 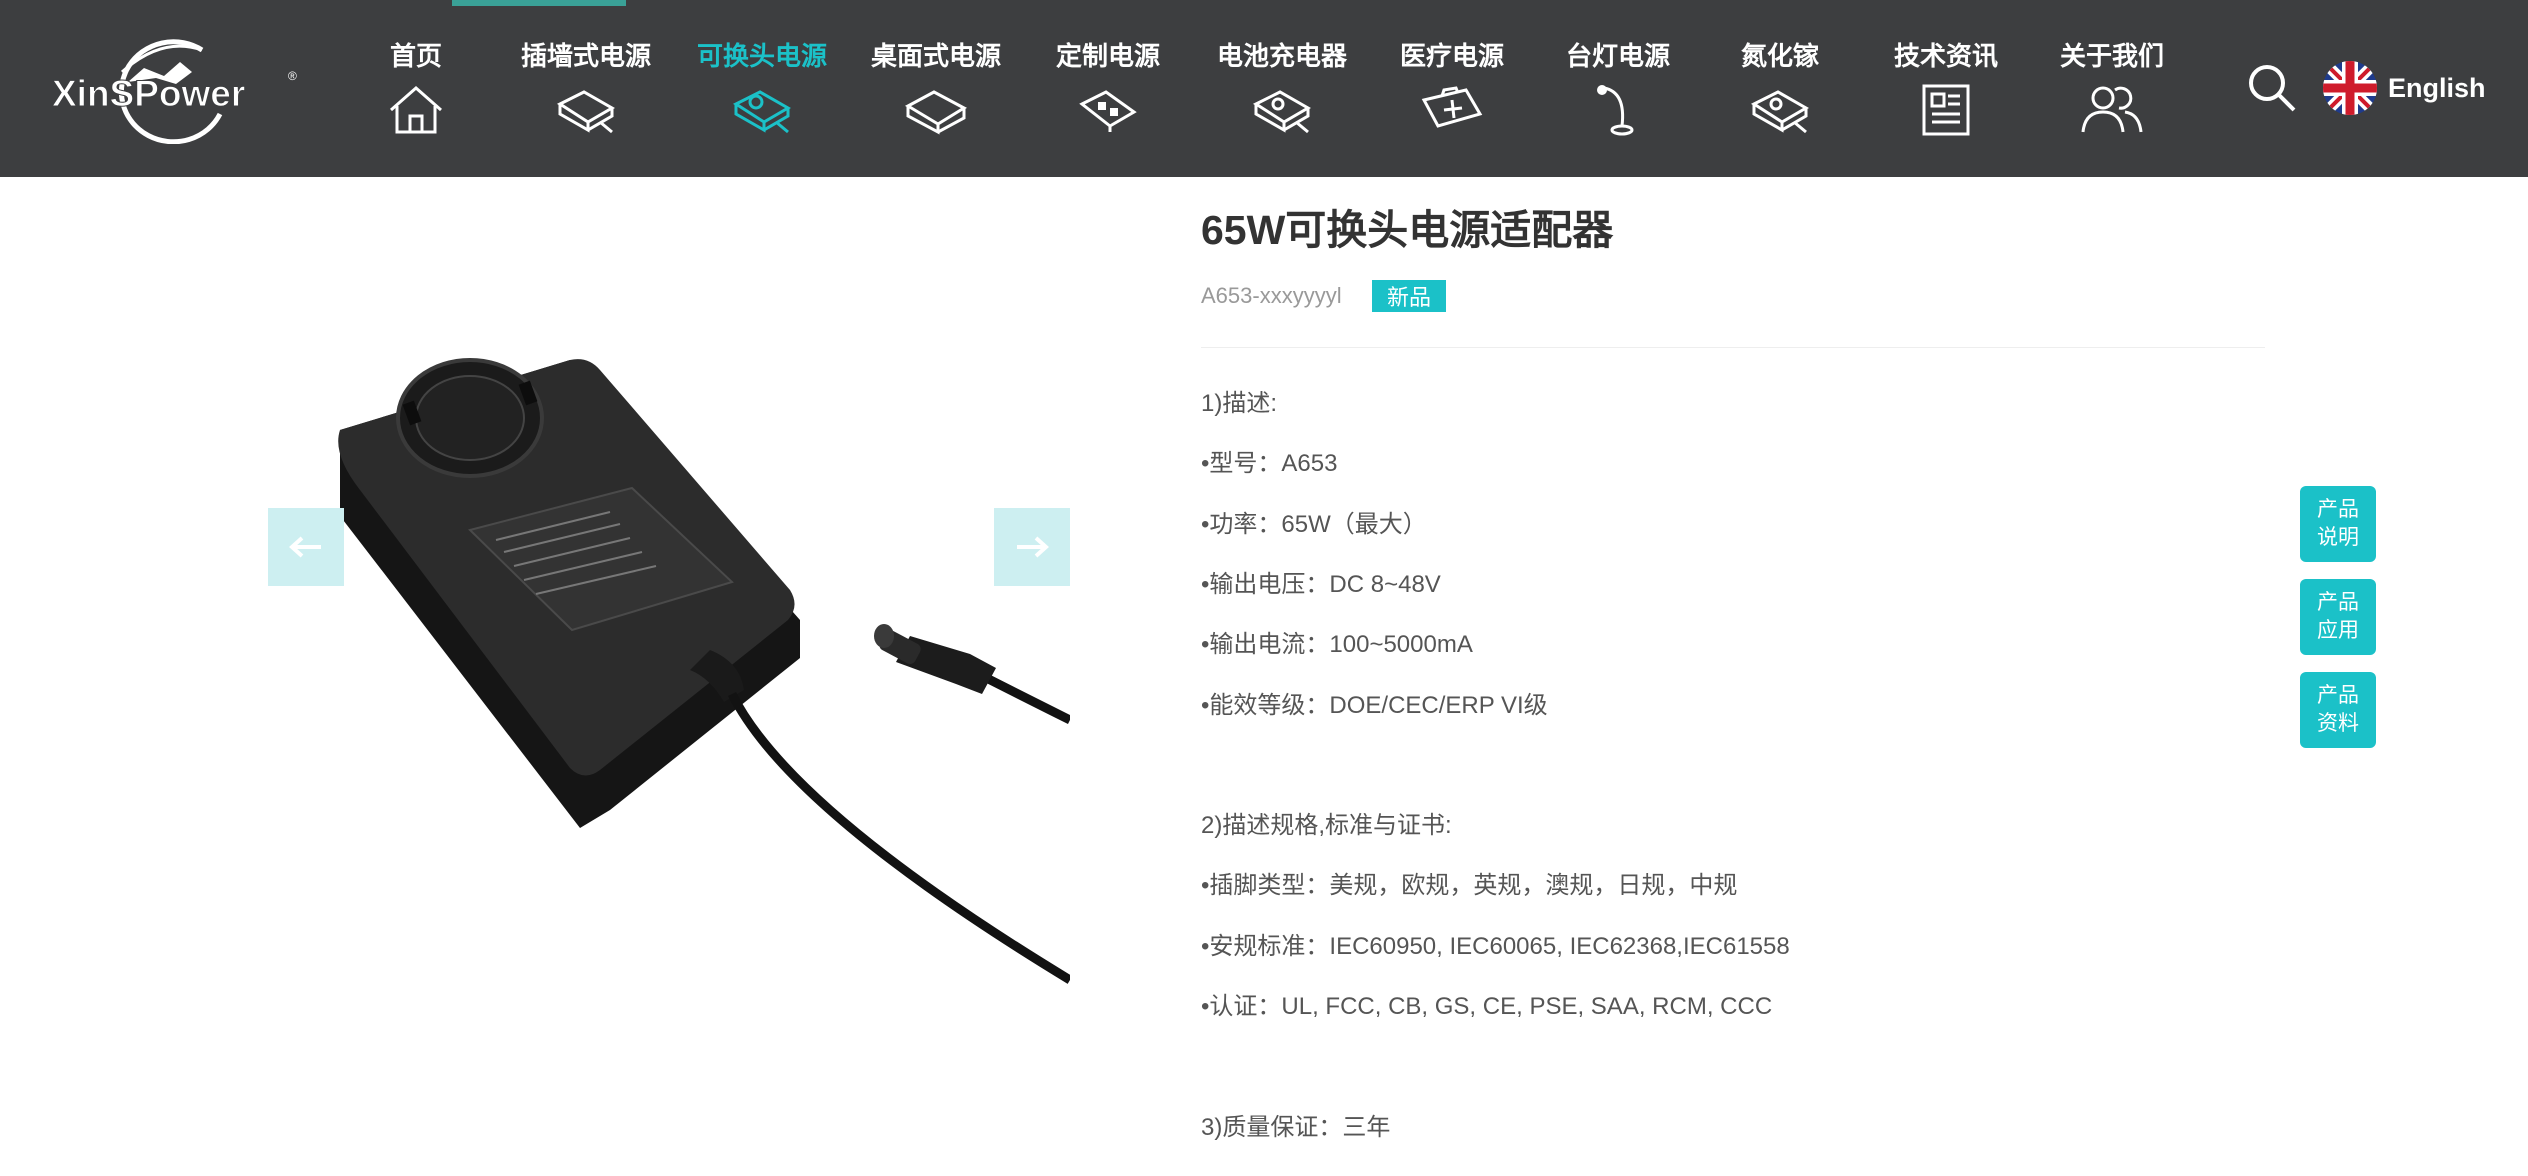 I want to click on nav-item-interchangeable-plug-power: 可换头电源, so click(x=762, y=91).